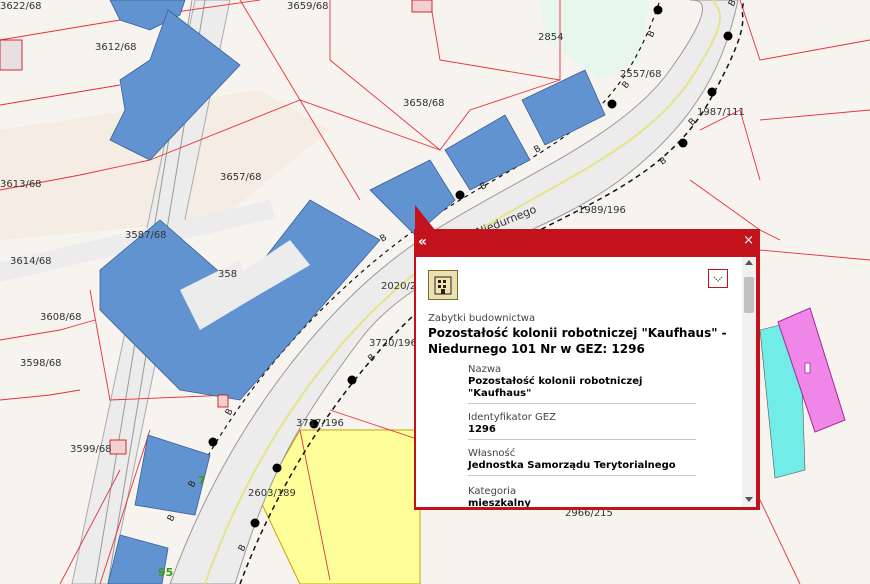 The height and width of the screenshot is (584, 870). Describe the element at coordinates (582, 496) in the screenshot. I see `attr-category: Kategoria mieszkalny` at that location.